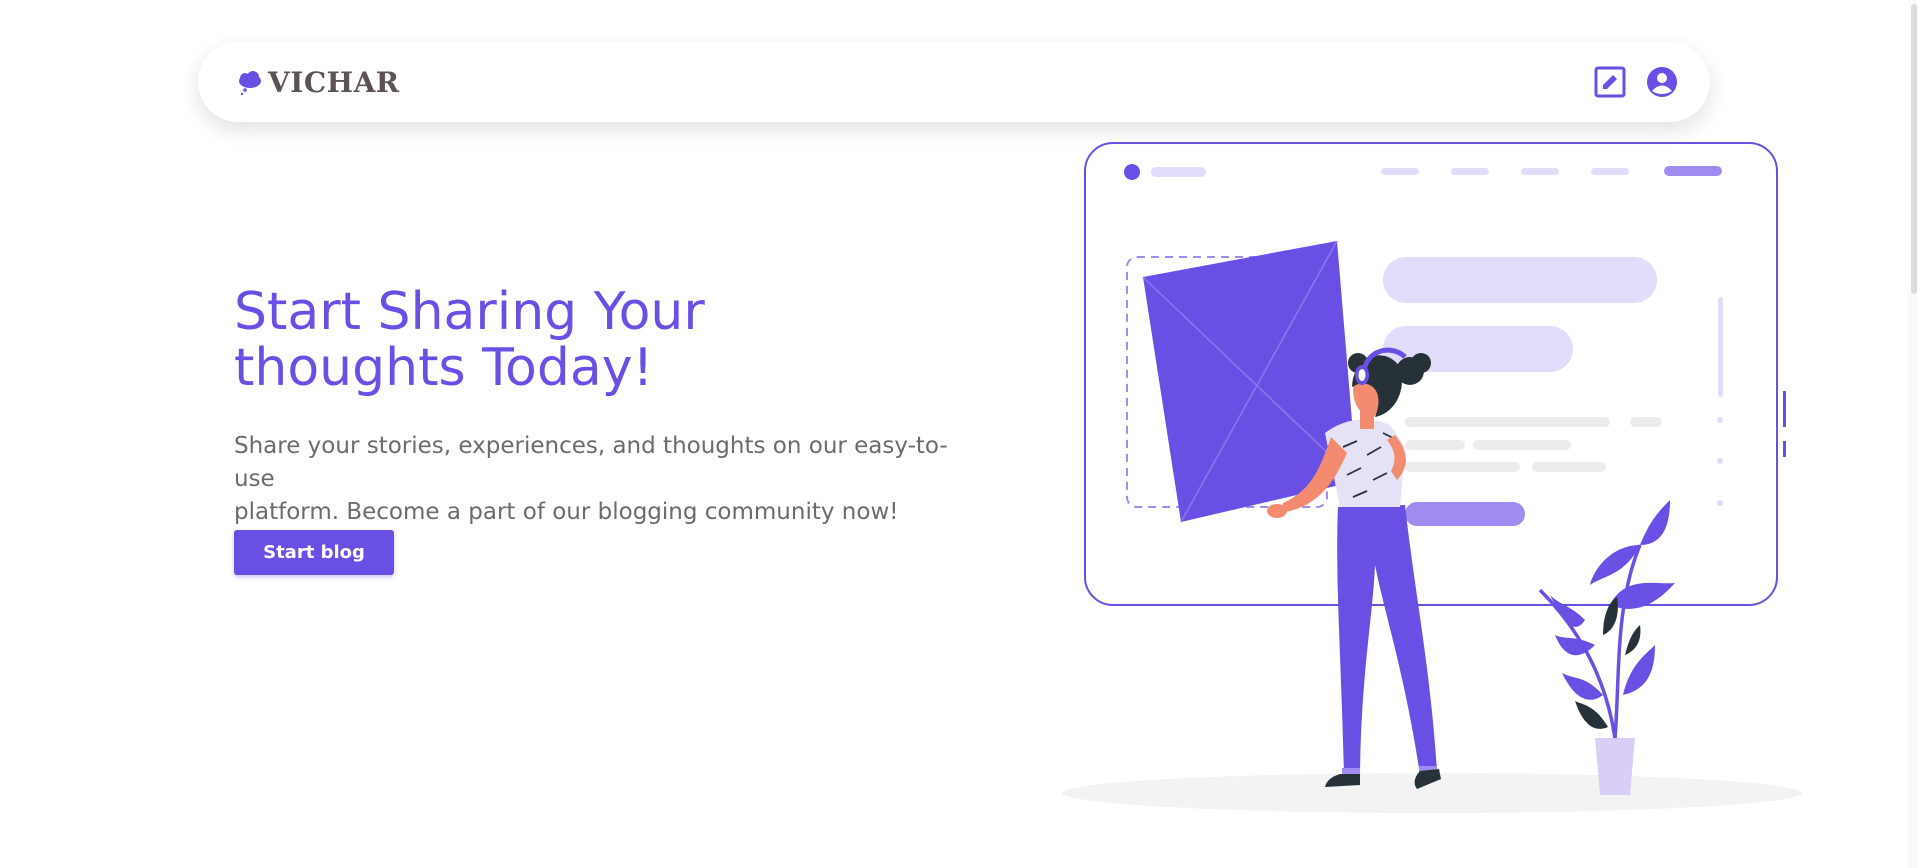 Image resolution: width=1918 pixels, height=868 pixels. I want to click on hero-title: Start Sharing Your thoughts Today!, so click(604, 340).